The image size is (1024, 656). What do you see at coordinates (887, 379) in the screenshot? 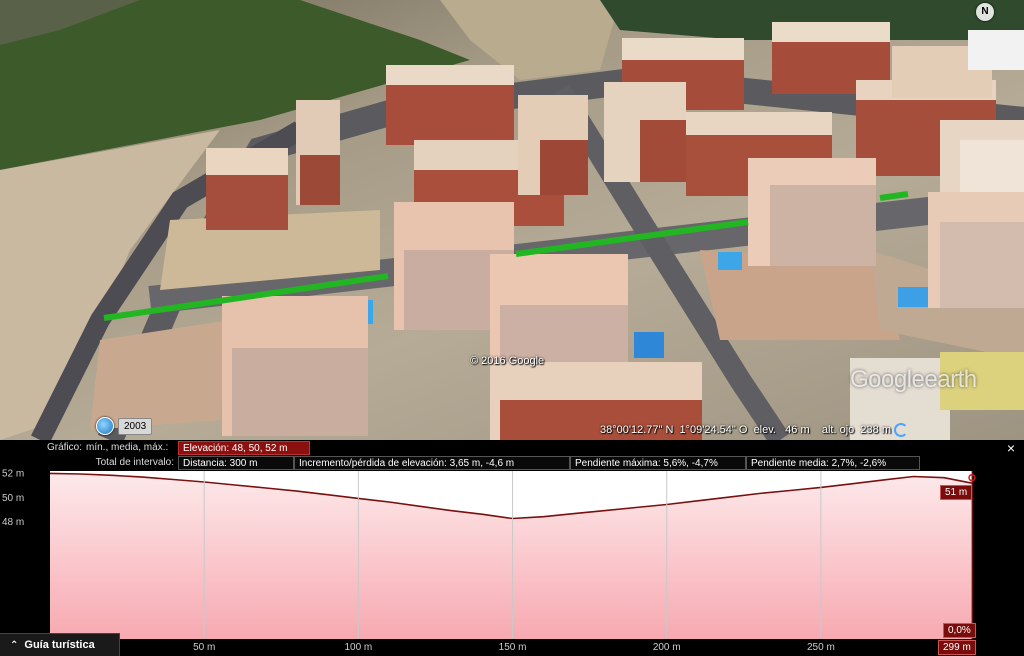
I see `logo-main-text: Google` at bounding box center [887, 379].